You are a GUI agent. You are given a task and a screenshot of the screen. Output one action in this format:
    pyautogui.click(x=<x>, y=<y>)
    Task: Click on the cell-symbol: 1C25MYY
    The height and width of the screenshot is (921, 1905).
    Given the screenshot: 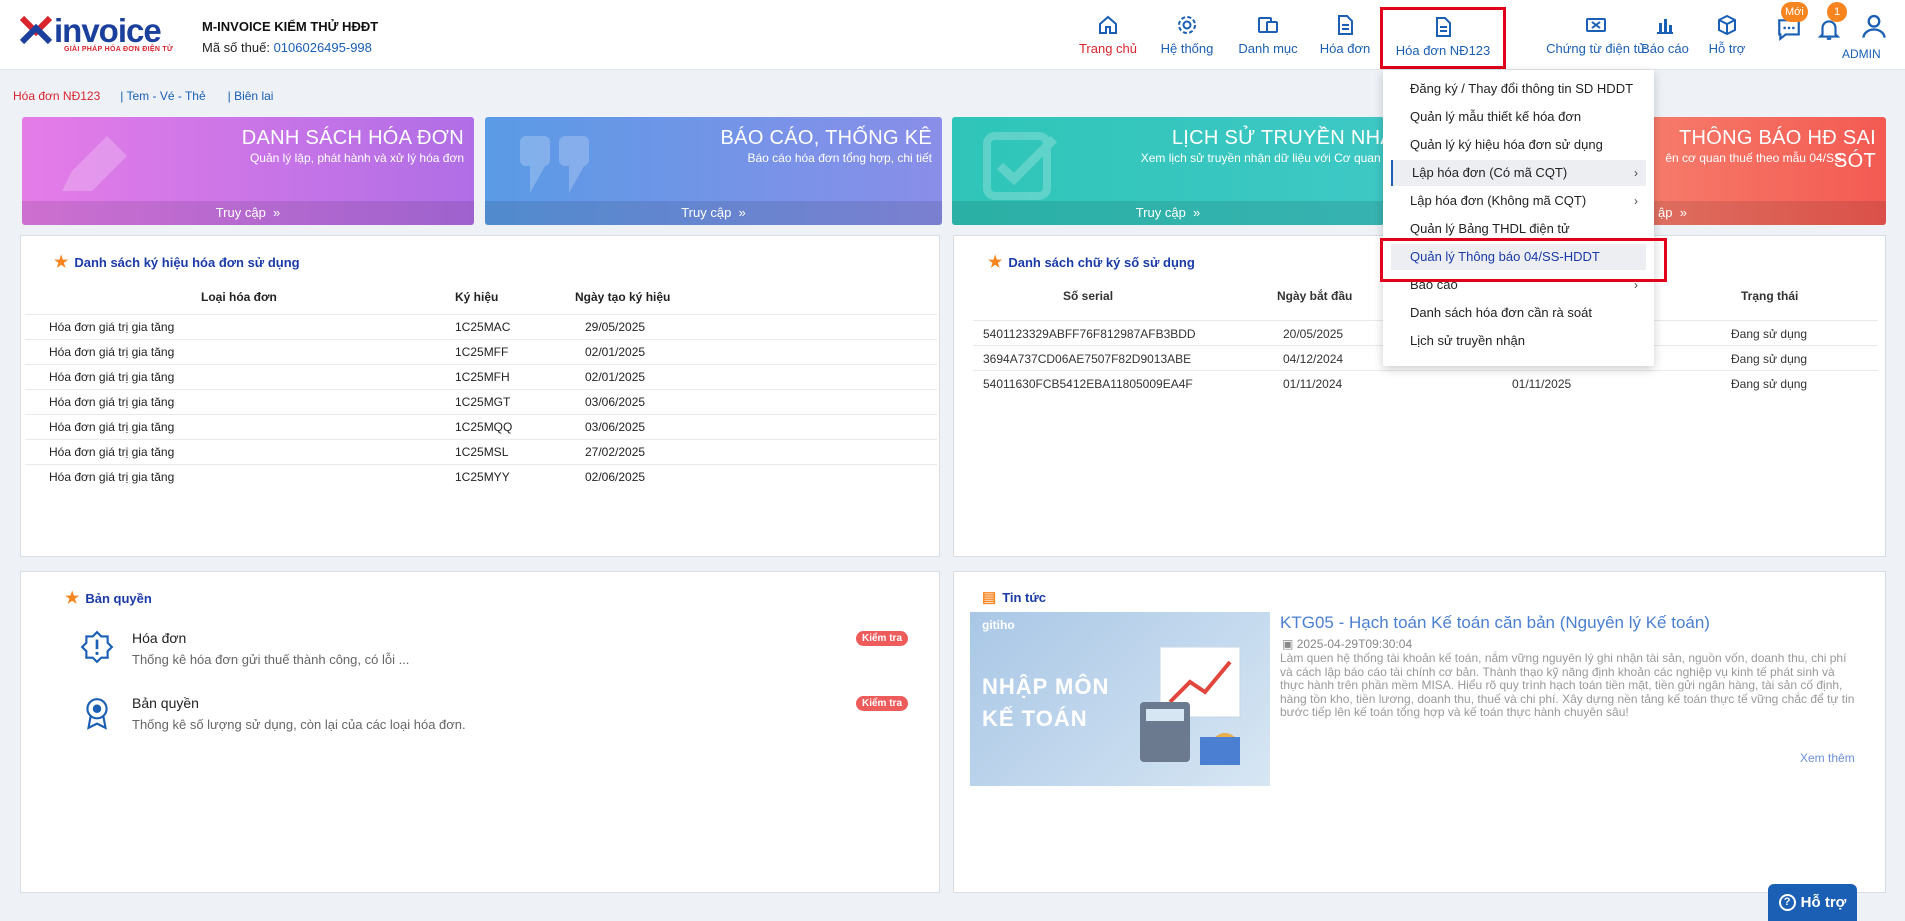 What is the action you would take?
    pyautogui.click(x=515, y=476)
    